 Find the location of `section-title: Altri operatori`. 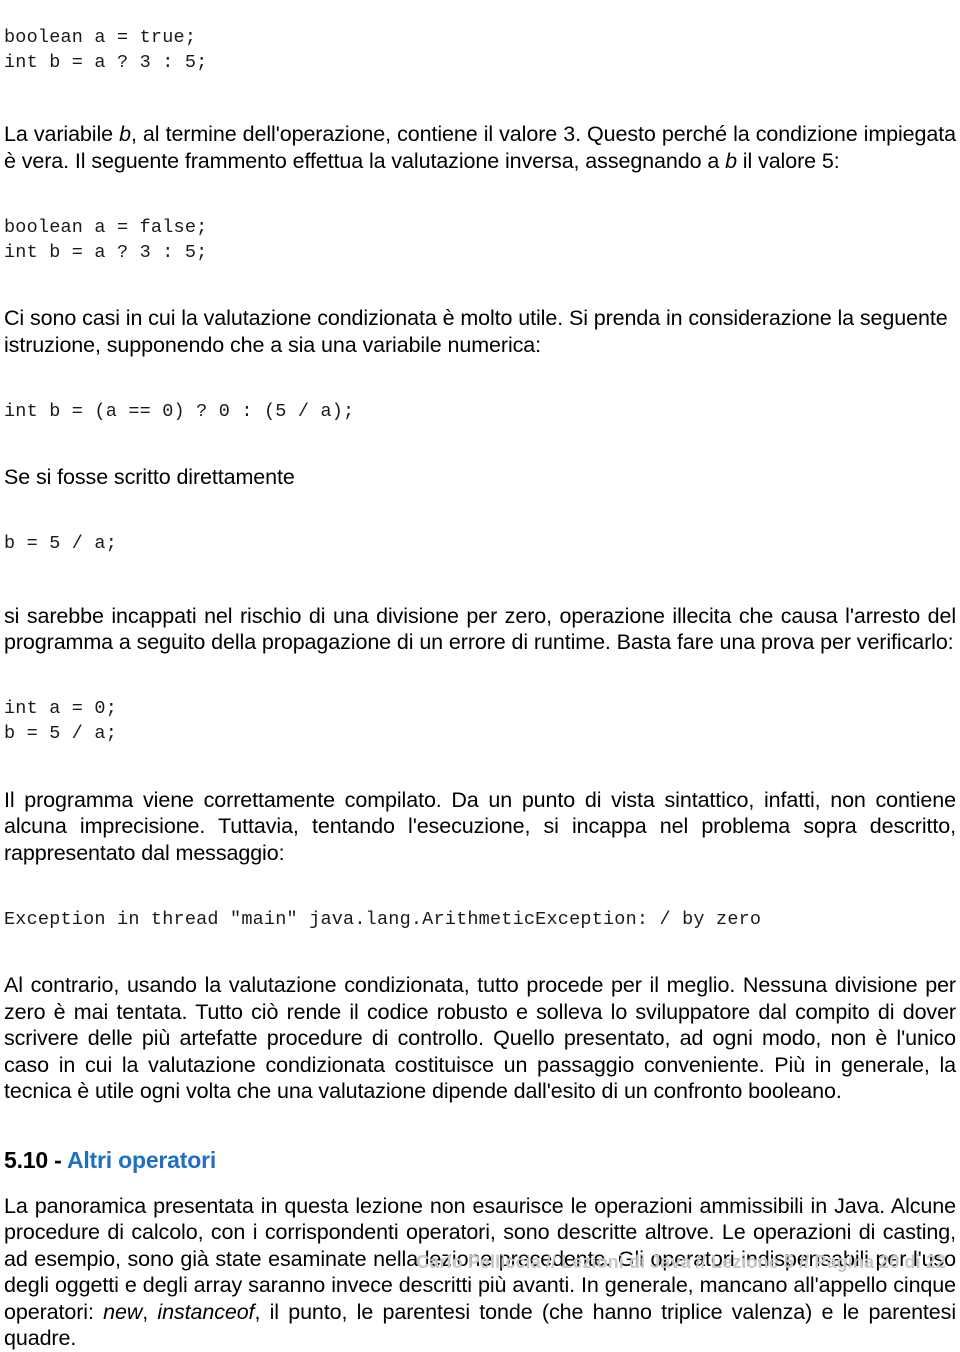

section-title: Altri operatori is located at coordinates (141, 1159).